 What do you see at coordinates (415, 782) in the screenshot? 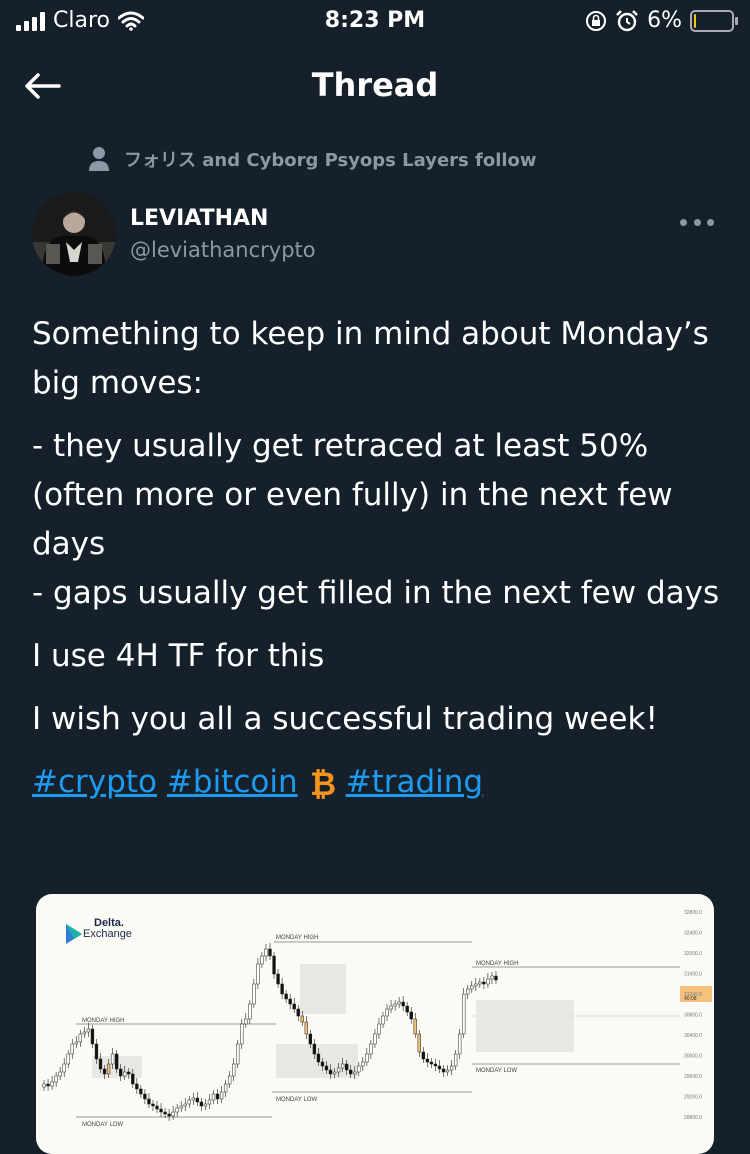
I see `hashtag-trading: #trading` at bounding box center [415, 782].